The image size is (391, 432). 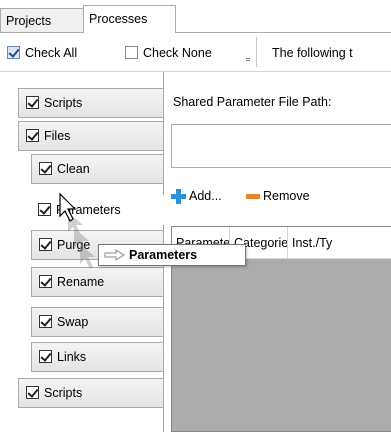 What do you see at coordinates (163, 255) in the screenshot?
I see `drag-tooltip-label: Parameters` at bounding box center [163, 255].